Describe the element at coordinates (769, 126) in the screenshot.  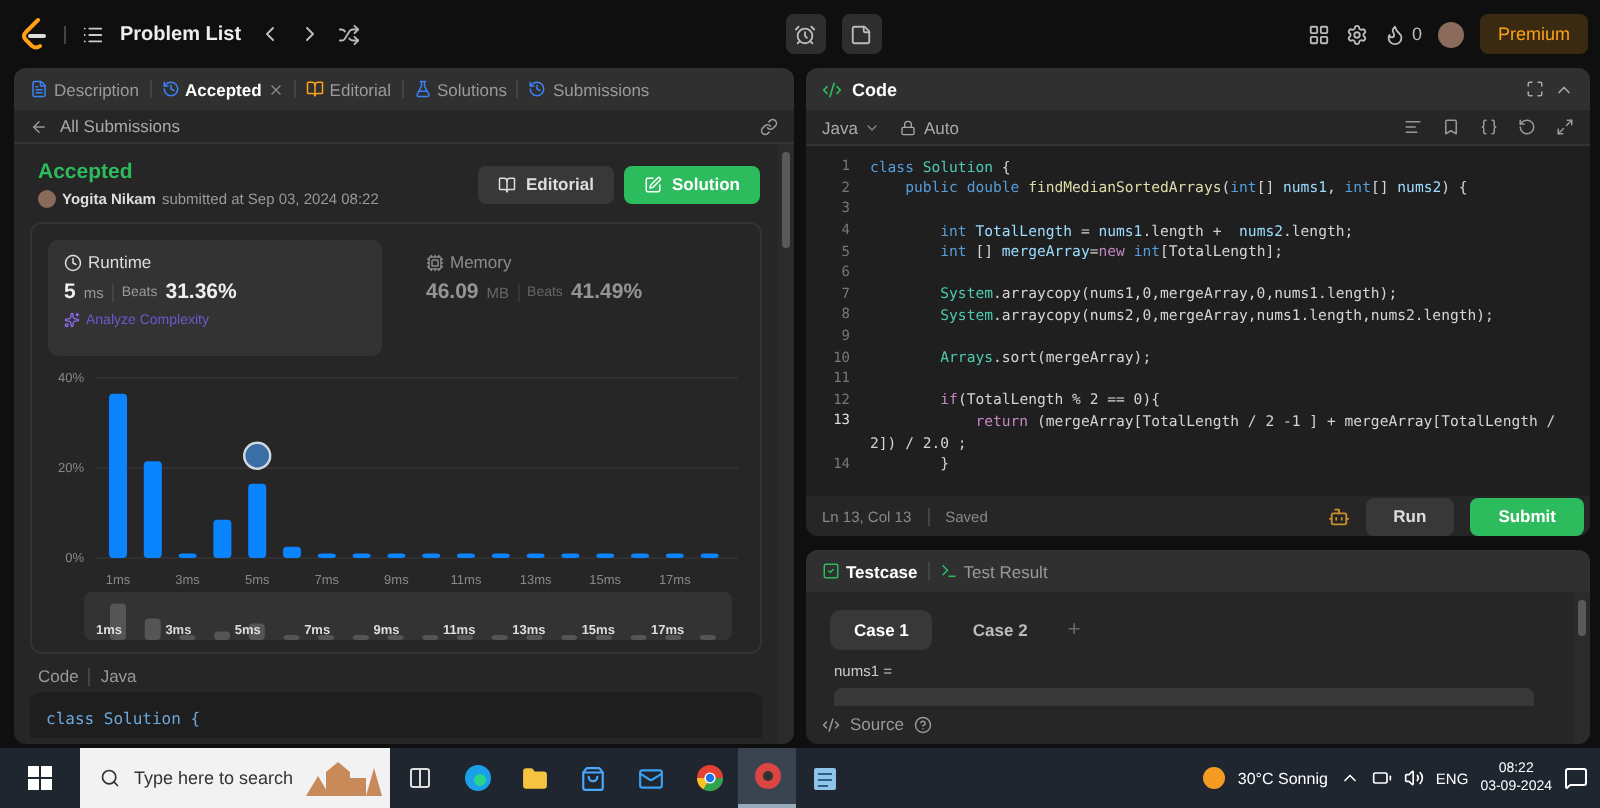
I see `link-icon` at that location.